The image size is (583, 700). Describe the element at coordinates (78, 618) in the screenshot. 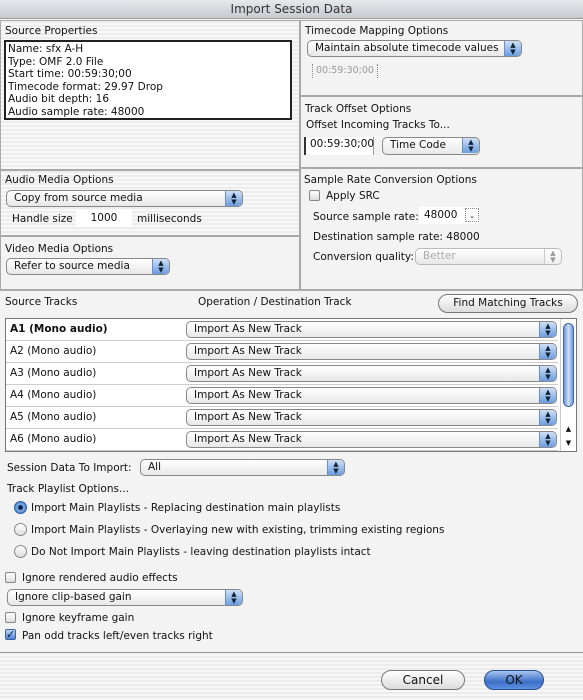

I see `ignore-keyframe-label: Ignore keyframe gain` at that location.